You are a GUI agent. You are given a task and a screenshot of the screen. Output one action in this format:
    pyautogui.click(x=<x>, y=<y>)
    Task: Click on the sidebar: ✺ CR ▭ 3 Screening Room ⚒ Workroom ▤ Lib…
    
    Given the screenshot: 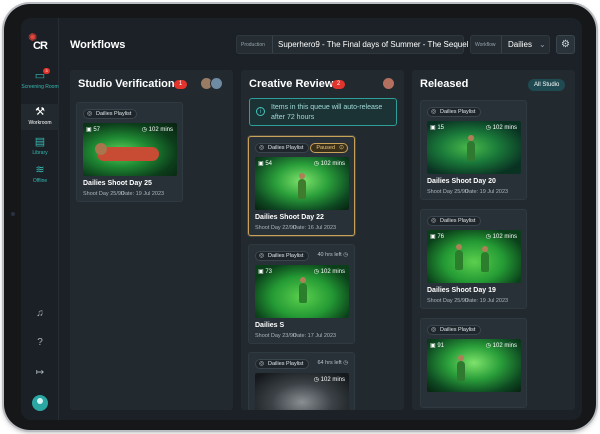 What is the action you would take?
    pyautogui.click(x=40, y=219)
    